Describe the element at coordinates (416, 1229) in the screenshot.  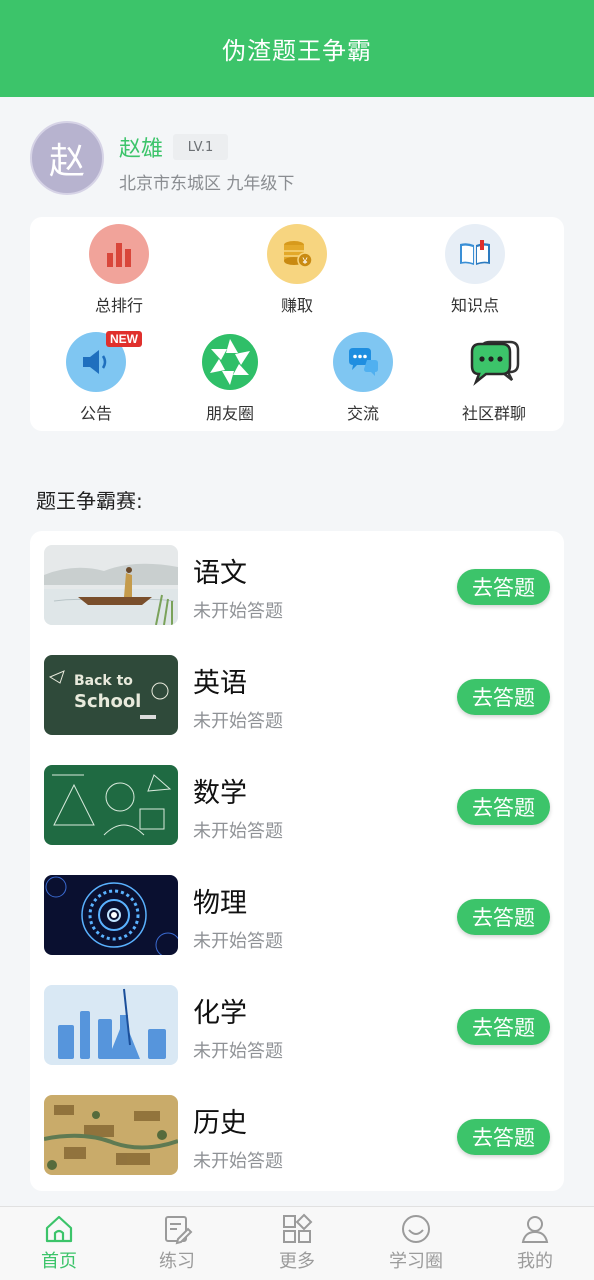
I see `smile-circle-icon` at that location.